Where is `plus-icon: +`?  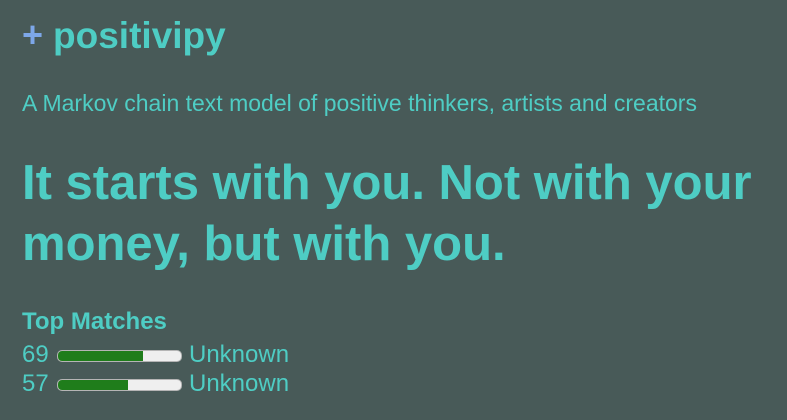
plus-icon: + is located at coordinates (32, 35).